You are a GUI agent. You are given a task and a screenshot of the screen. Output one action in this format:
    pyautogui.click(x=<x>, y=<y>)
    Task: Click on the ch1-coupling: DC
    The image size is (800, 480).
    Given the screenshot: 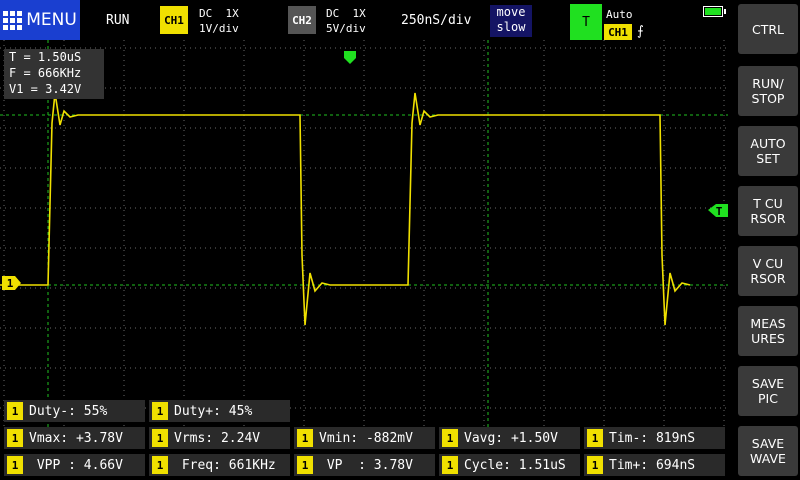 What is the action you would take?
    pyautogui.click(x=206, y=13)
    